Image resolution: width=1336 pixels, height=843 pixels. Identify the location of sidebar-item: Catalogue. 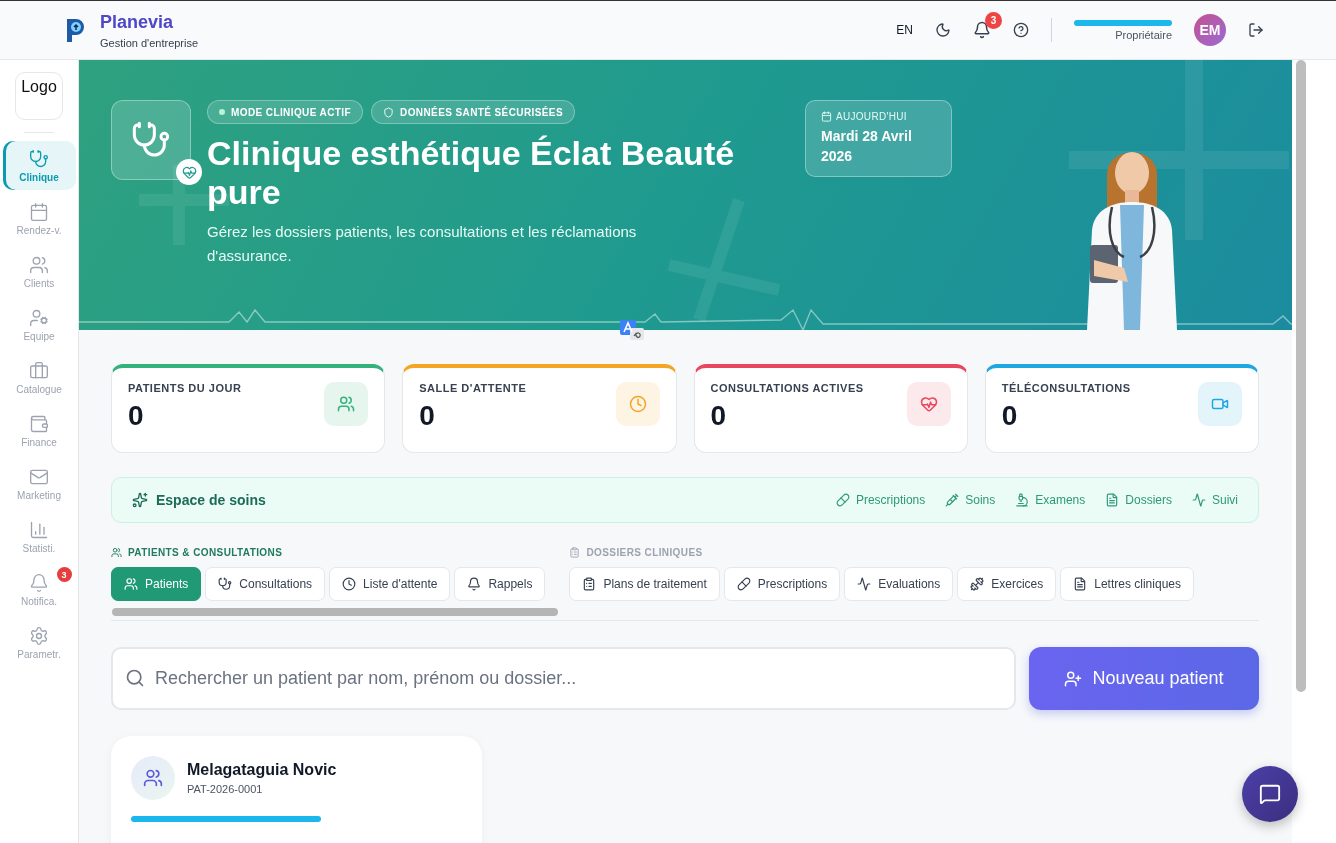
(39, 377).